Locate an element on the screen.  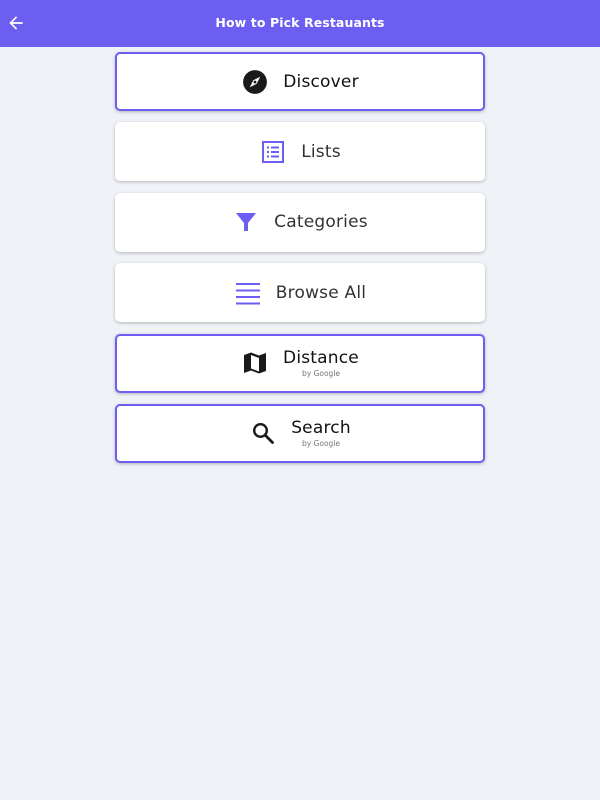
search-button: Search by Google is located at coordinates (300, 433).